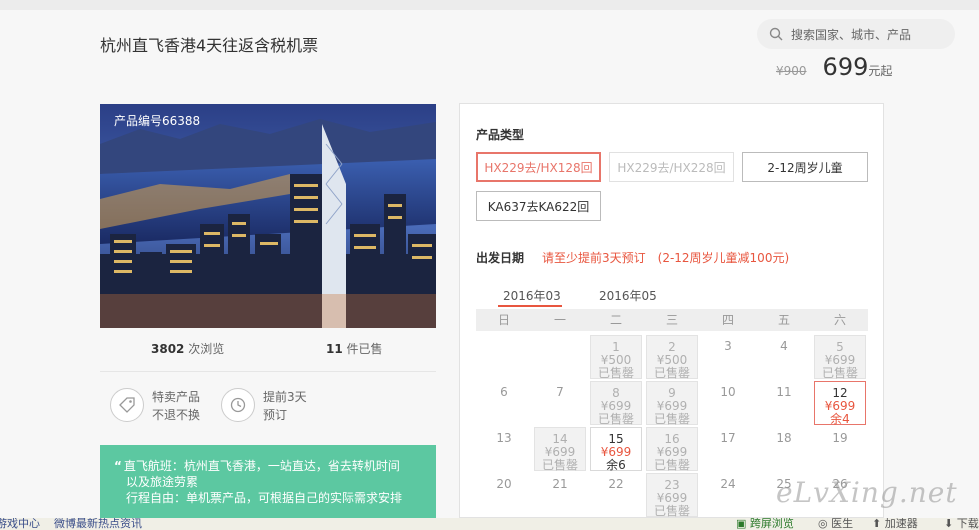  I want to click on month-tab-2016-05: 2016年05, so click(628, 295).